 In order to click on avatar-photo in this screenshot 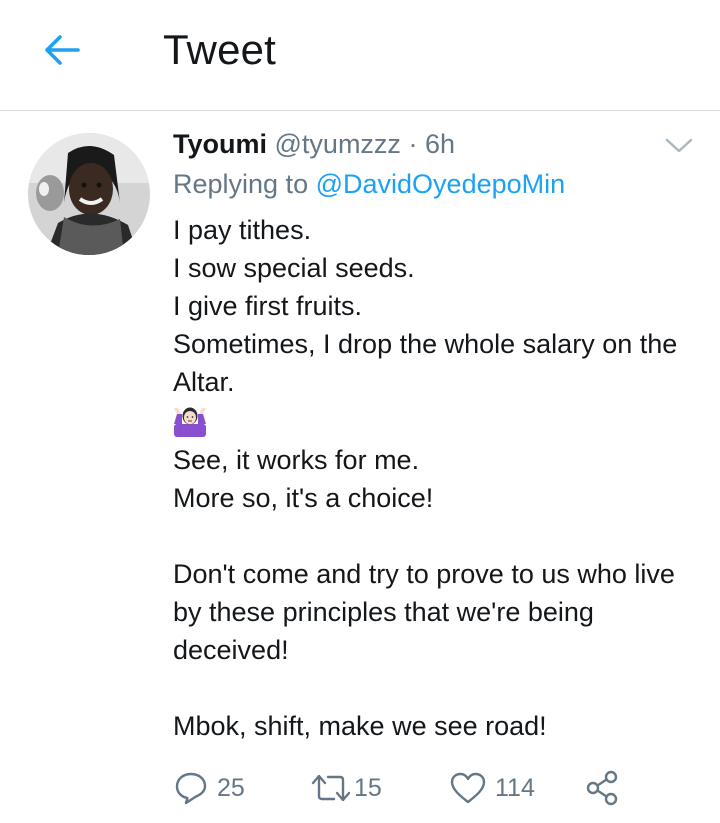, I will do `click(89, 194)`.